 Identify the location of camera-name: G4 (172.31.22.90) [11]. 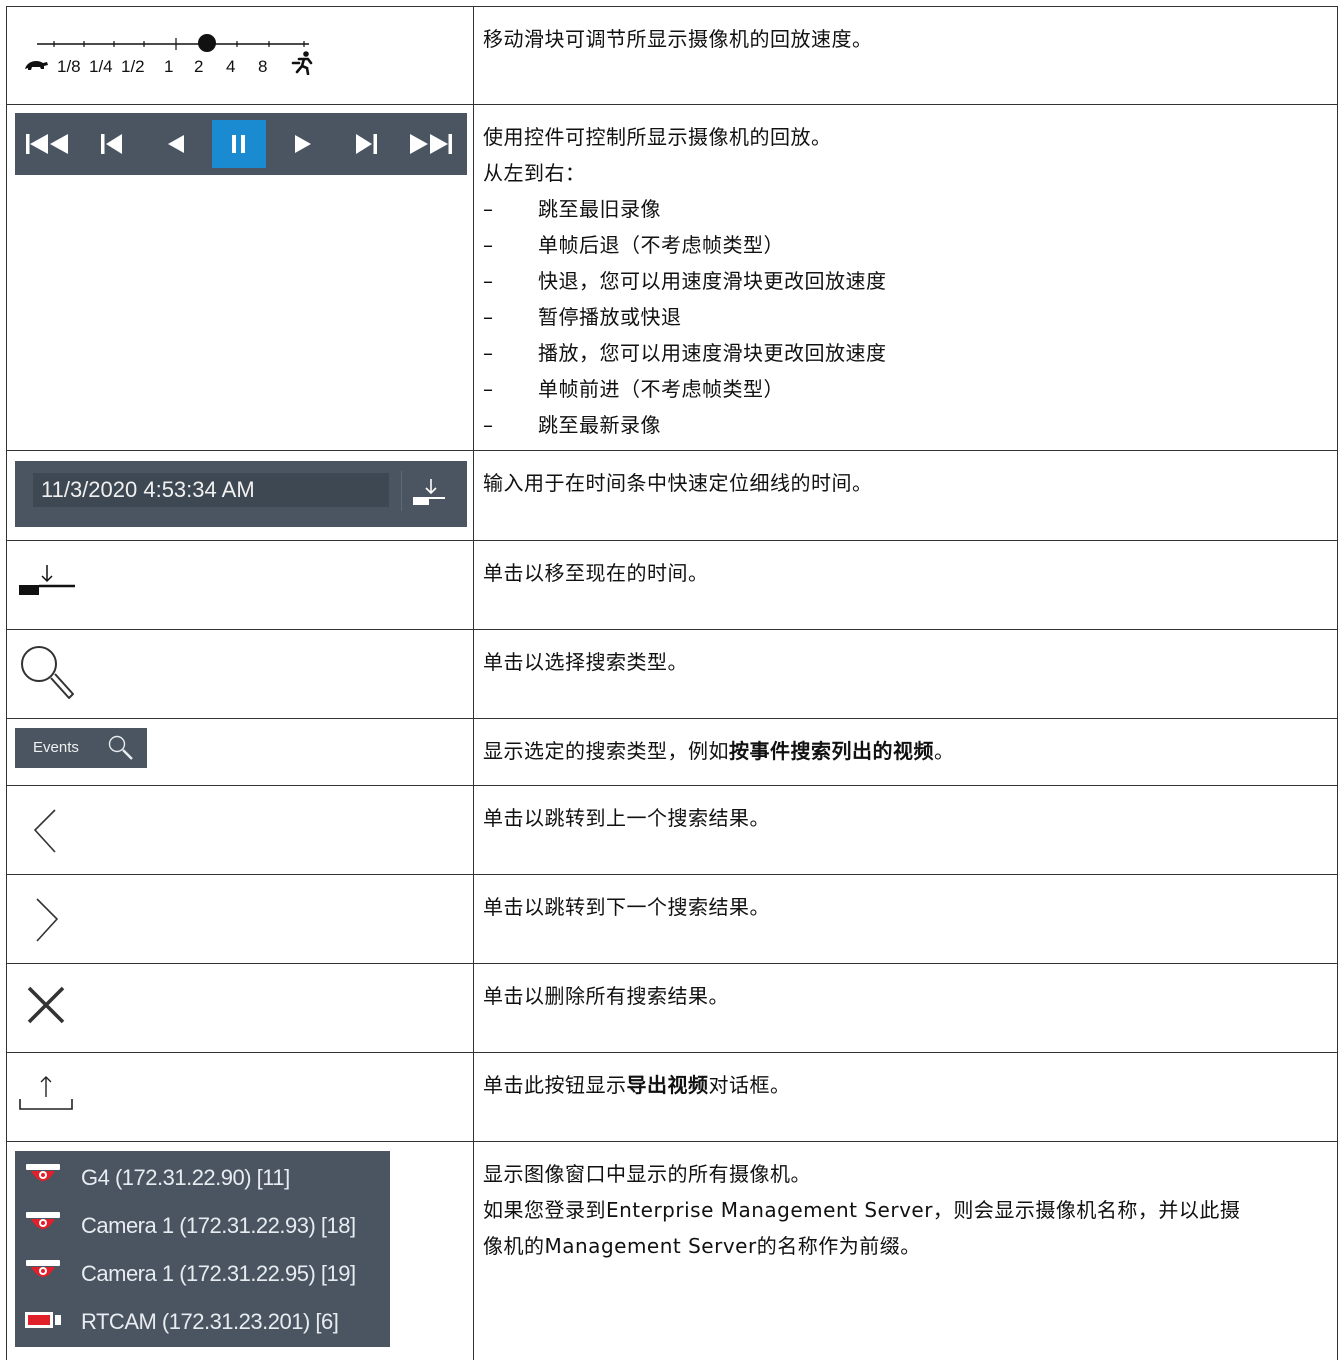
(185, 1177).